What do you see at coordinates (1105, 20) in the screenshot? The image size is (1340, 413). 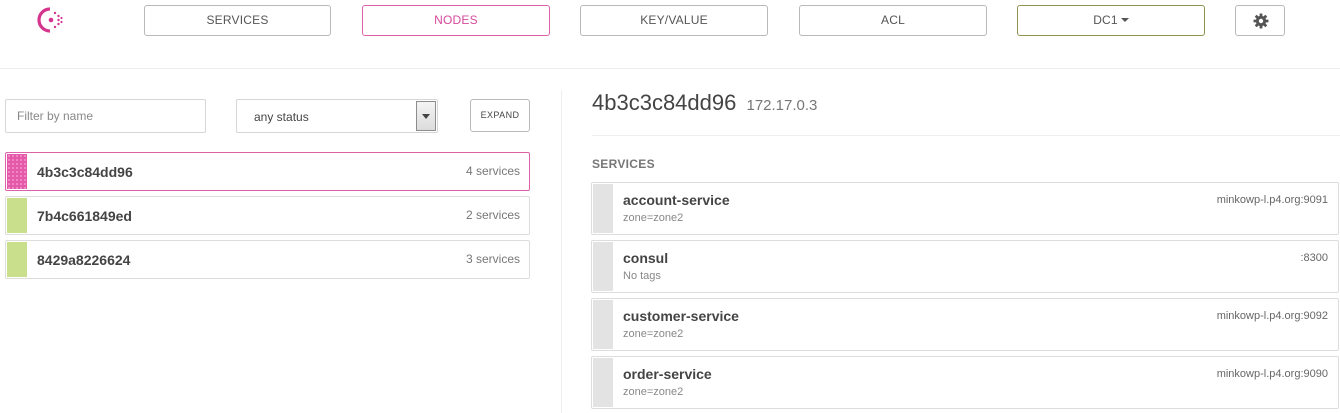 I see `datacenter-label: DC1` at bounding box center [1105, 20].